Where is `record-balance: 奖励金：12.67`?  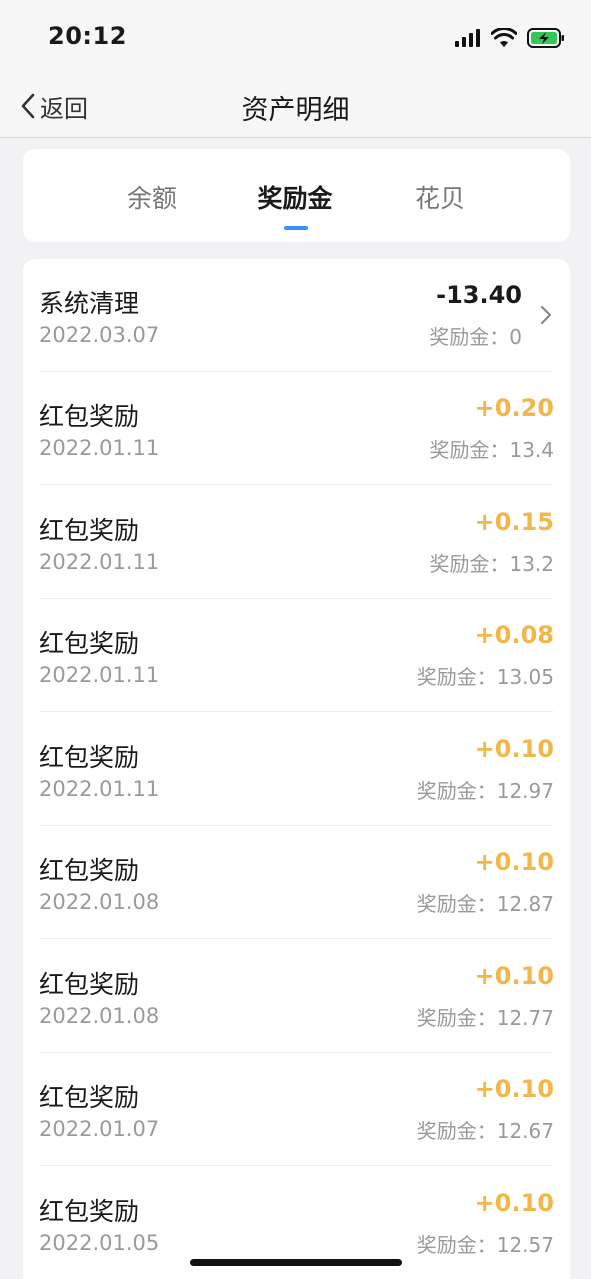
record-balance: 奖励金：12.67 is located at coordinates (485, 1131).